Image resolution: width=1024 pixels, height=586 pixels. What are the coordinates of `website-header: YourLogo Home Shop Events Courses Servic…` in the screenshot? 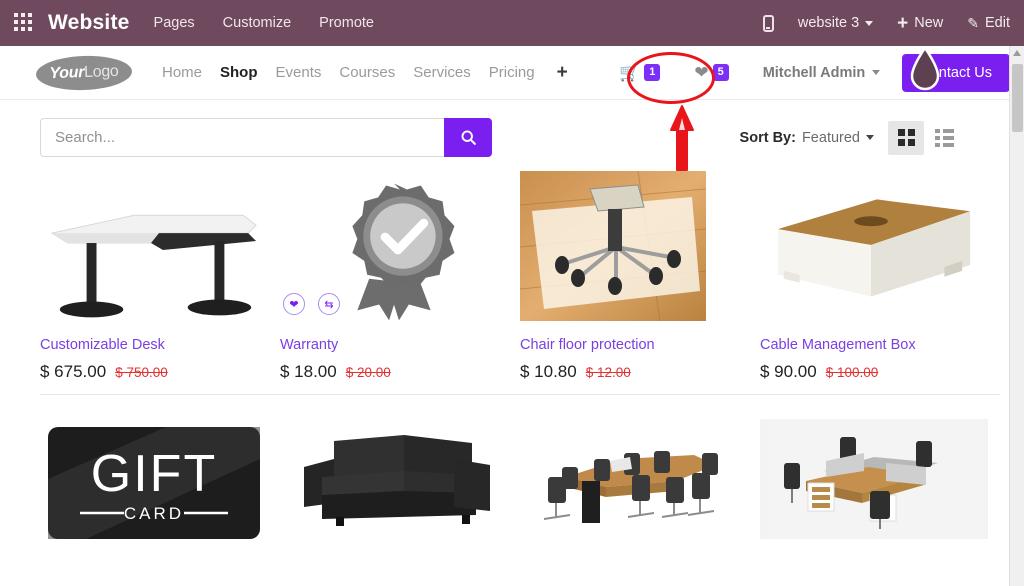 It's located at (512, 73).